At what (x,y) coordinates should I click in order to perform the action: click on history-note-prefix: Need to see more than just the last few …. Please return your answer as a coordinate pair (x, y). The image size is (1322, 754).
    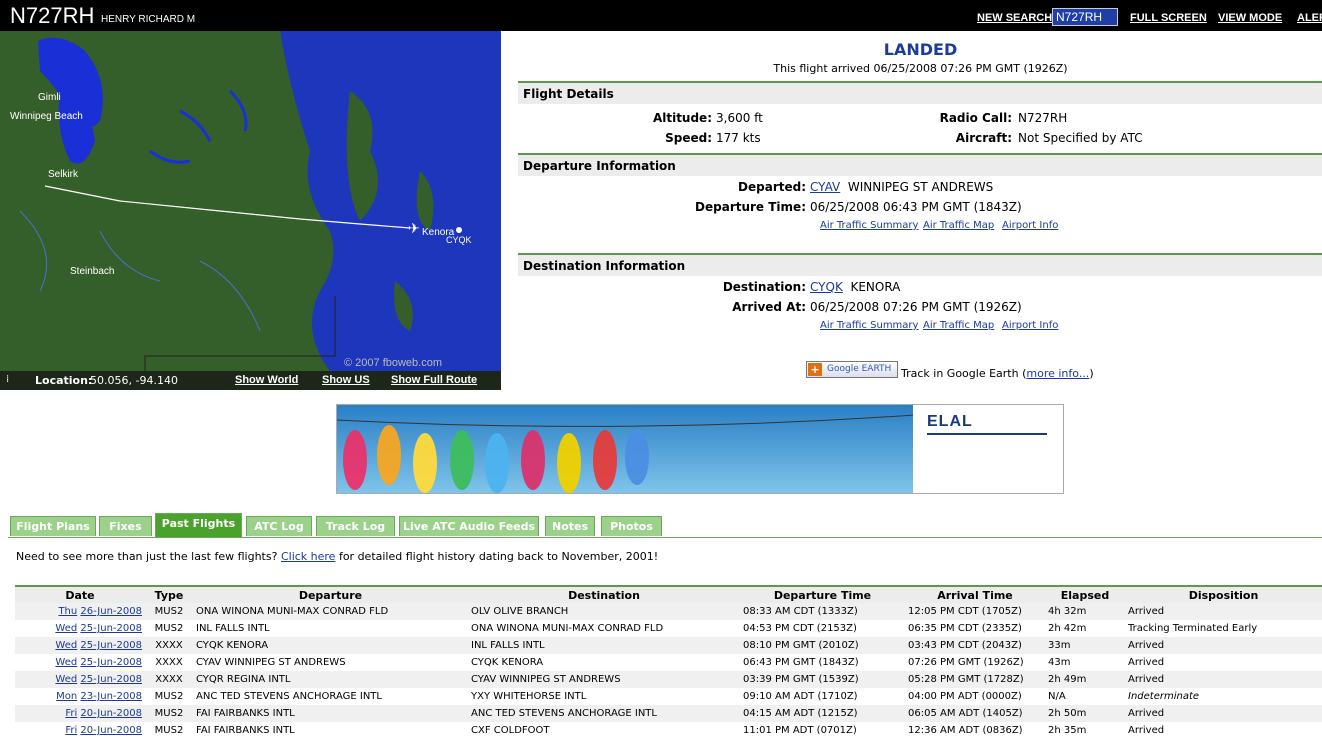
    Looking at the image, I should click on (147, 556).